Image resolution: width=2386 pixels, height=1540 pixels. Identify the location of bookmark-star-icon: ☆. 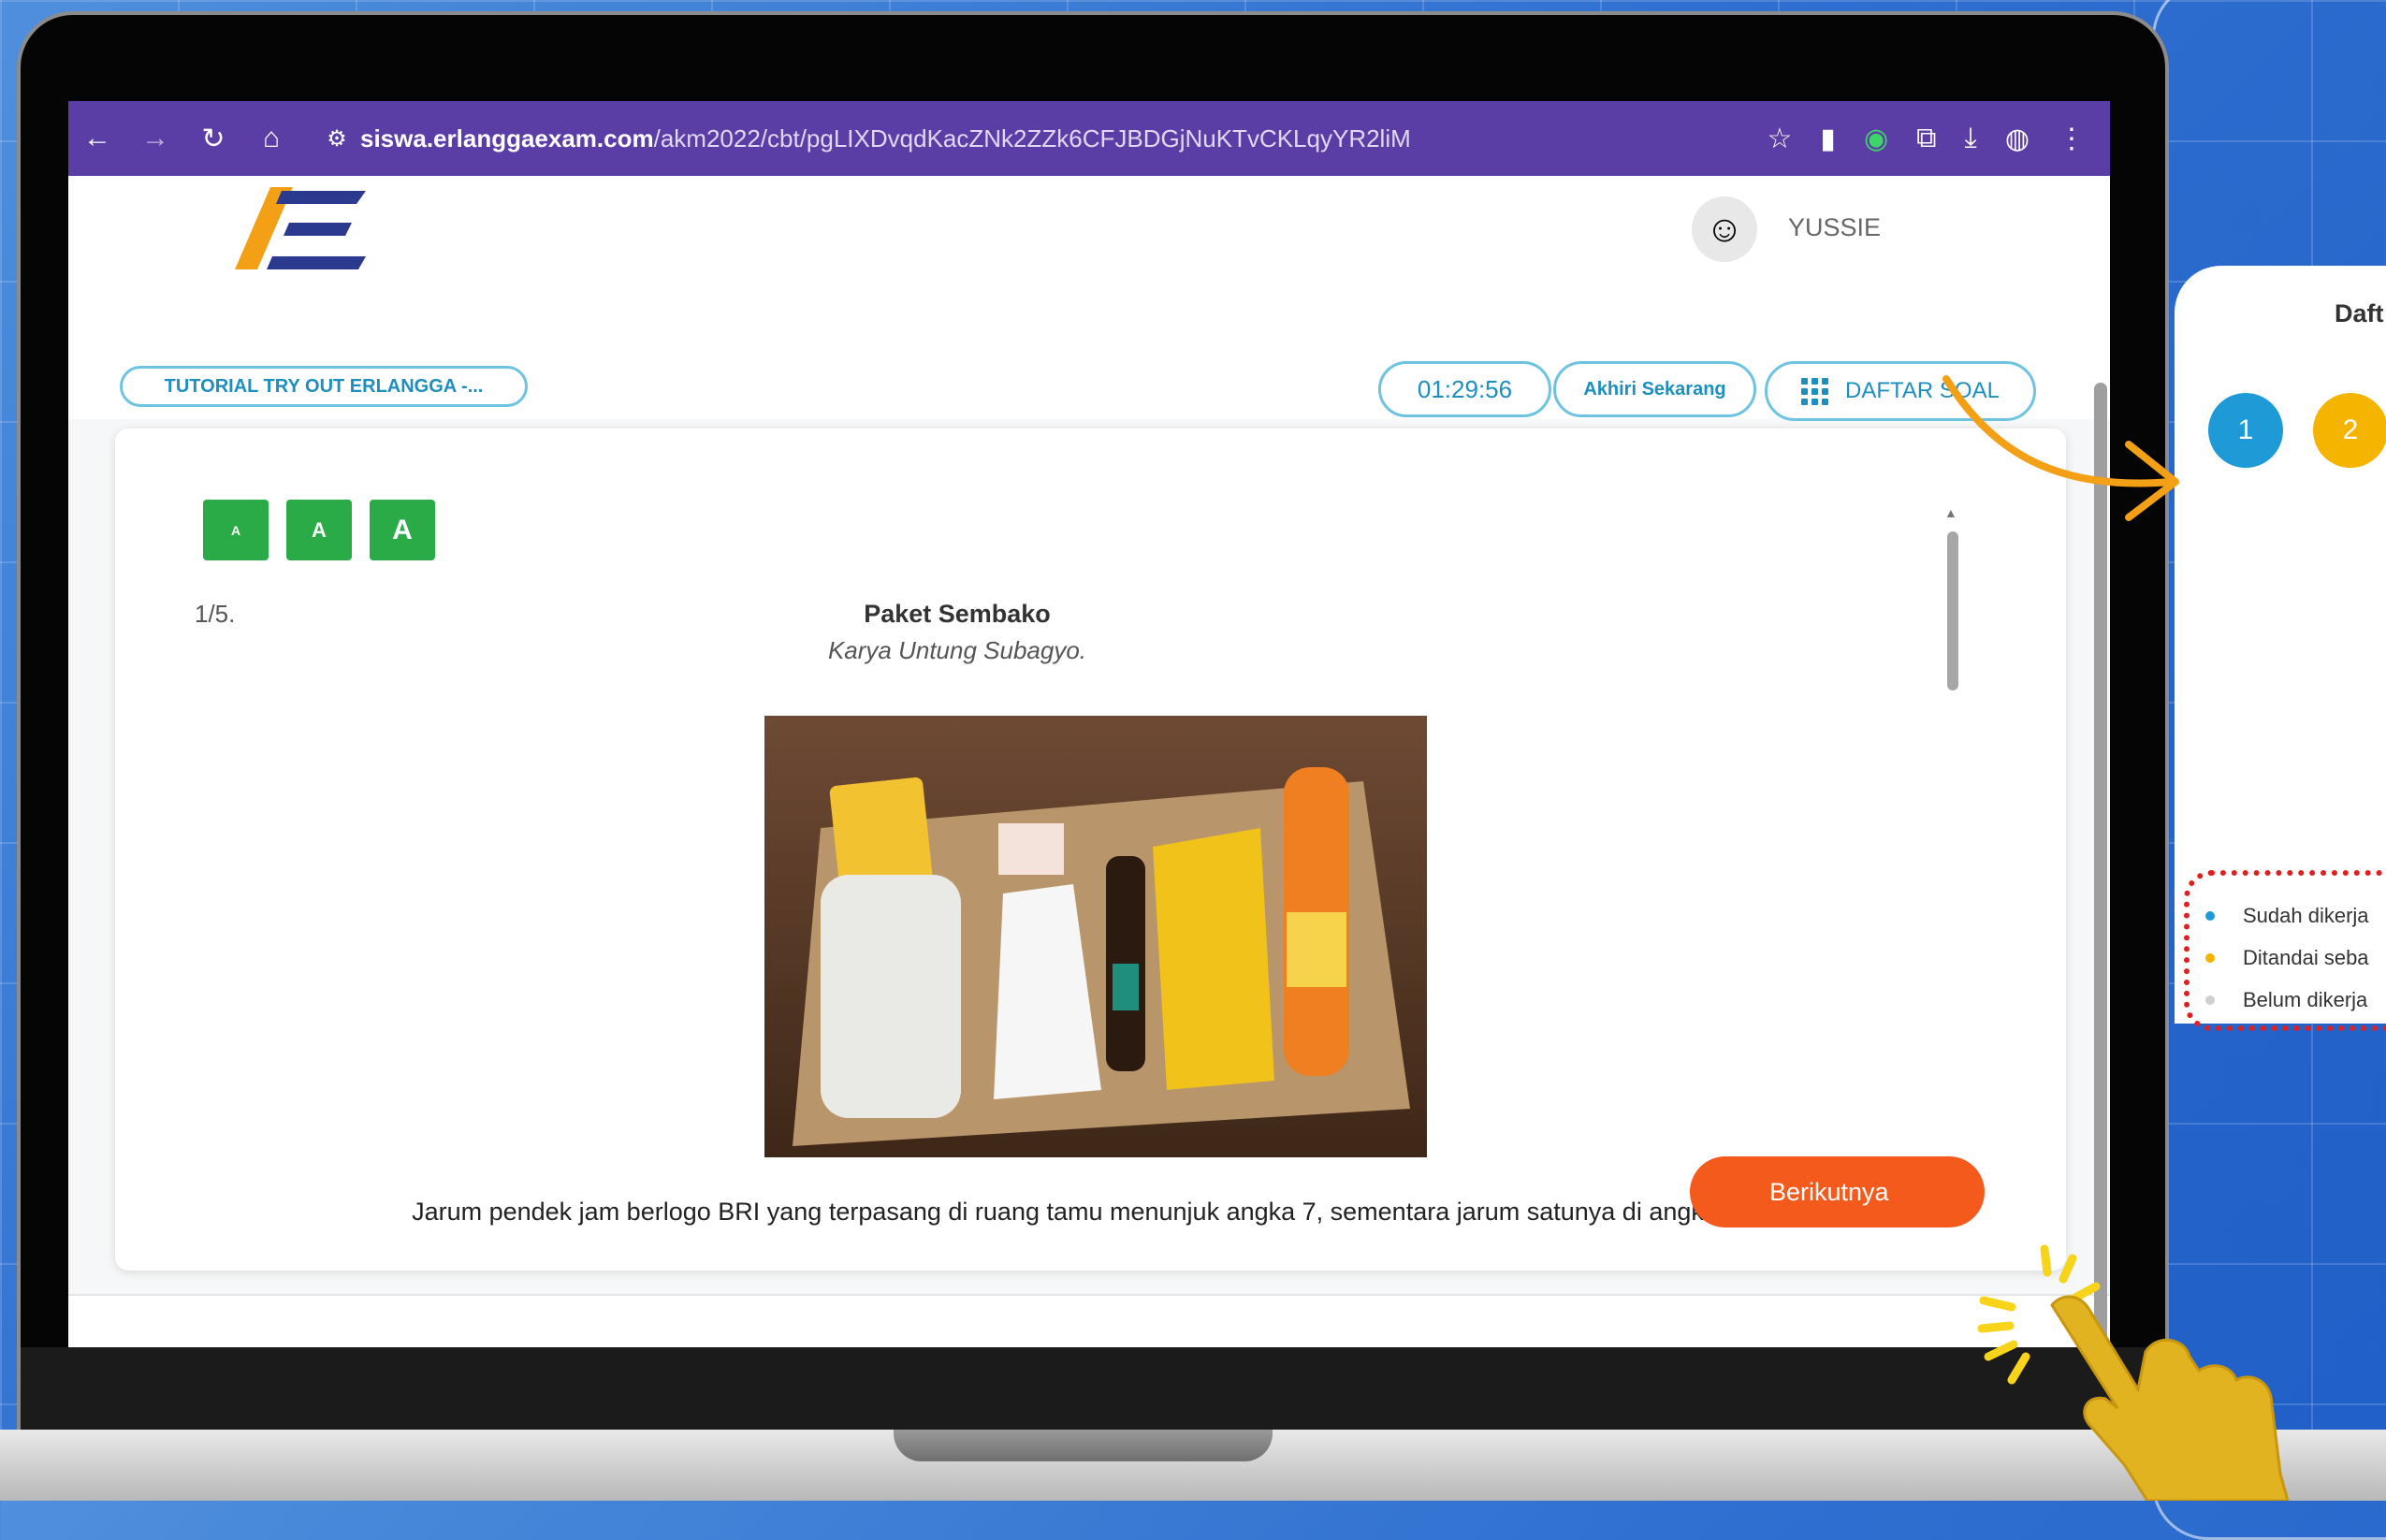
(1780, 139).